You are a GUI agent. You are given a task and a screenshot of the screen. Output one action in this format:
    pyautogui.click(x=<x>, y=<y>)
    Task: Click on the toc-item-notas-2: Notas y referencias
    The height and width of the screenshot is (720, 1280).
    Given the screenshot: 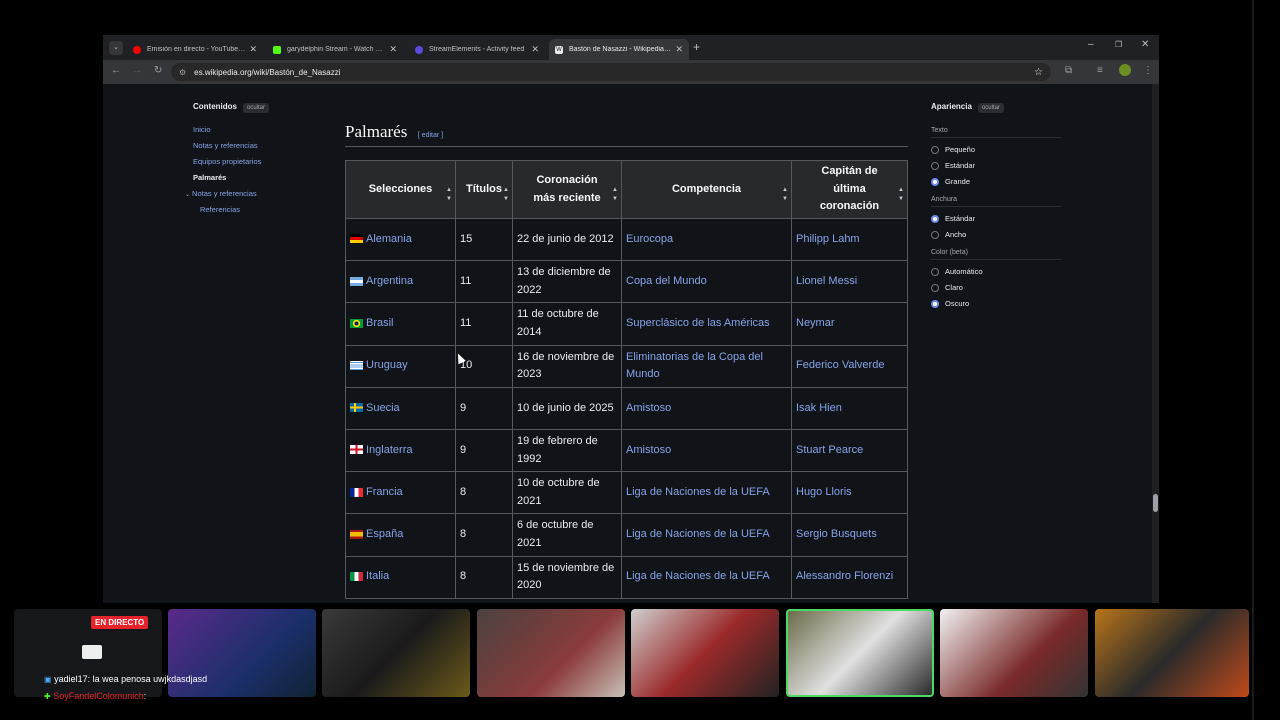 What is the action you would take?
    pyautogui.click(x=224, y=193)
    